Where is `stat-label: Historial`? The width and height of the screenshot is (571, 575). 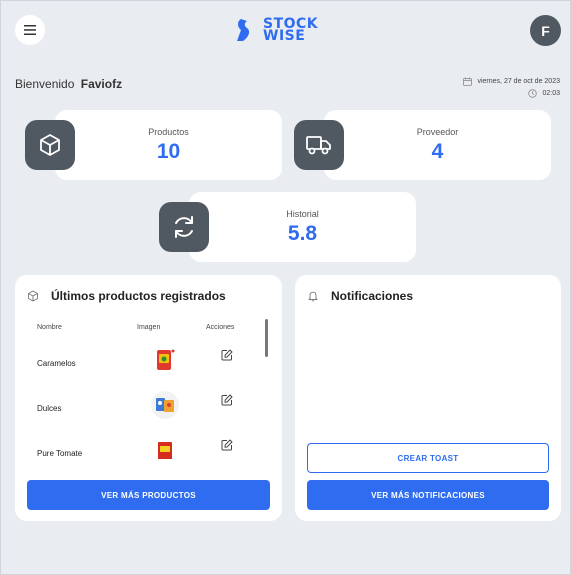
stat-label: Historial is located at coordinates (302, 214).